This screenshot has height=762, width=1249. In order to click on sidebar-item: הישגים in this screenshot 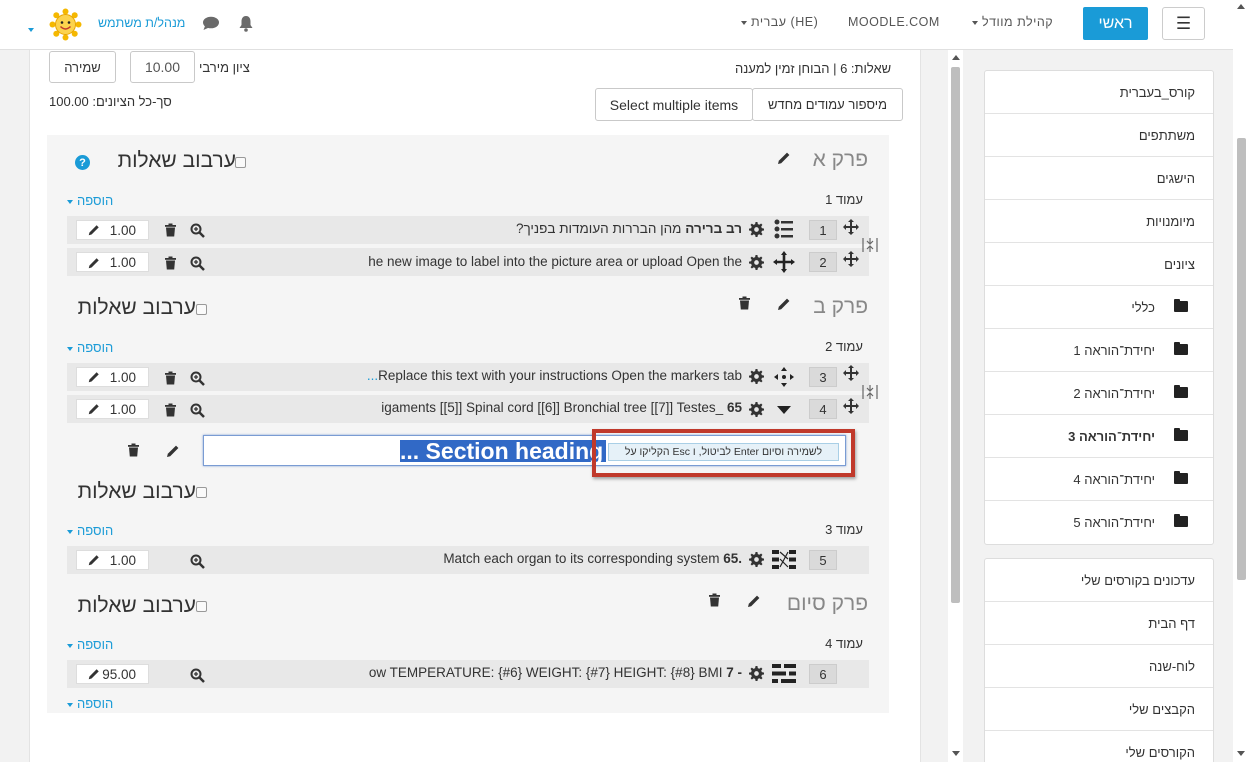, I will do `click(1099, 178)`.